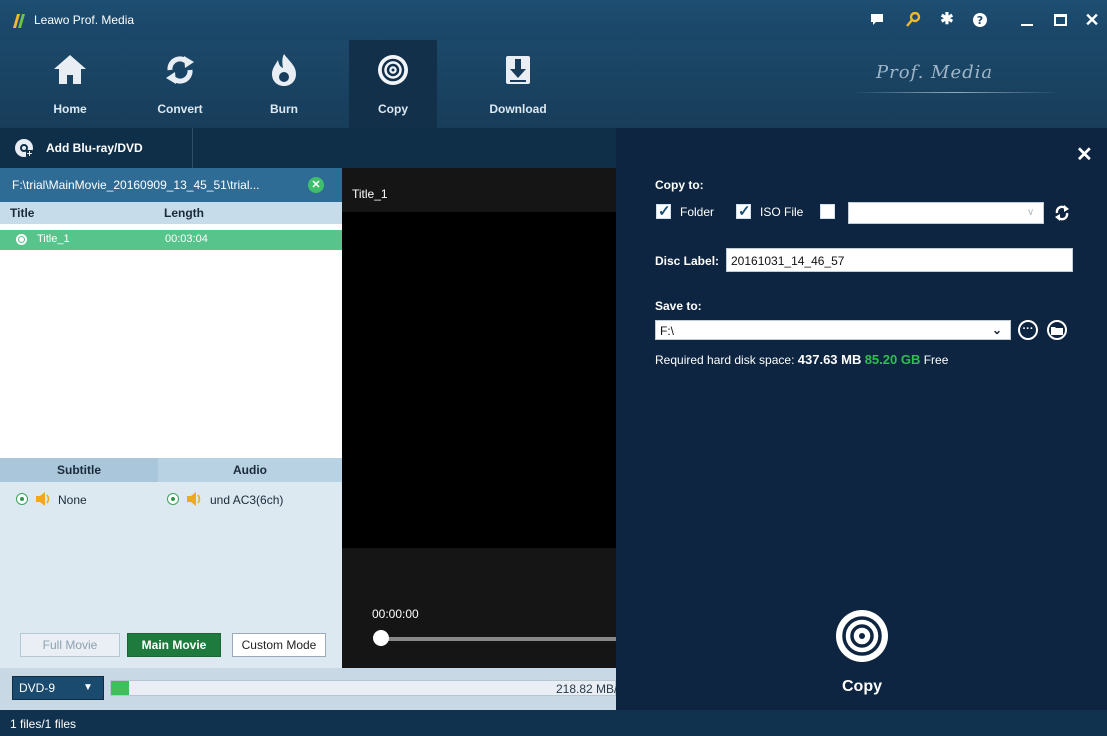  What do you see at coordinates (743, 211) in the screenshot?
I see `iso-checkbox` at bounding box center [743, 211].